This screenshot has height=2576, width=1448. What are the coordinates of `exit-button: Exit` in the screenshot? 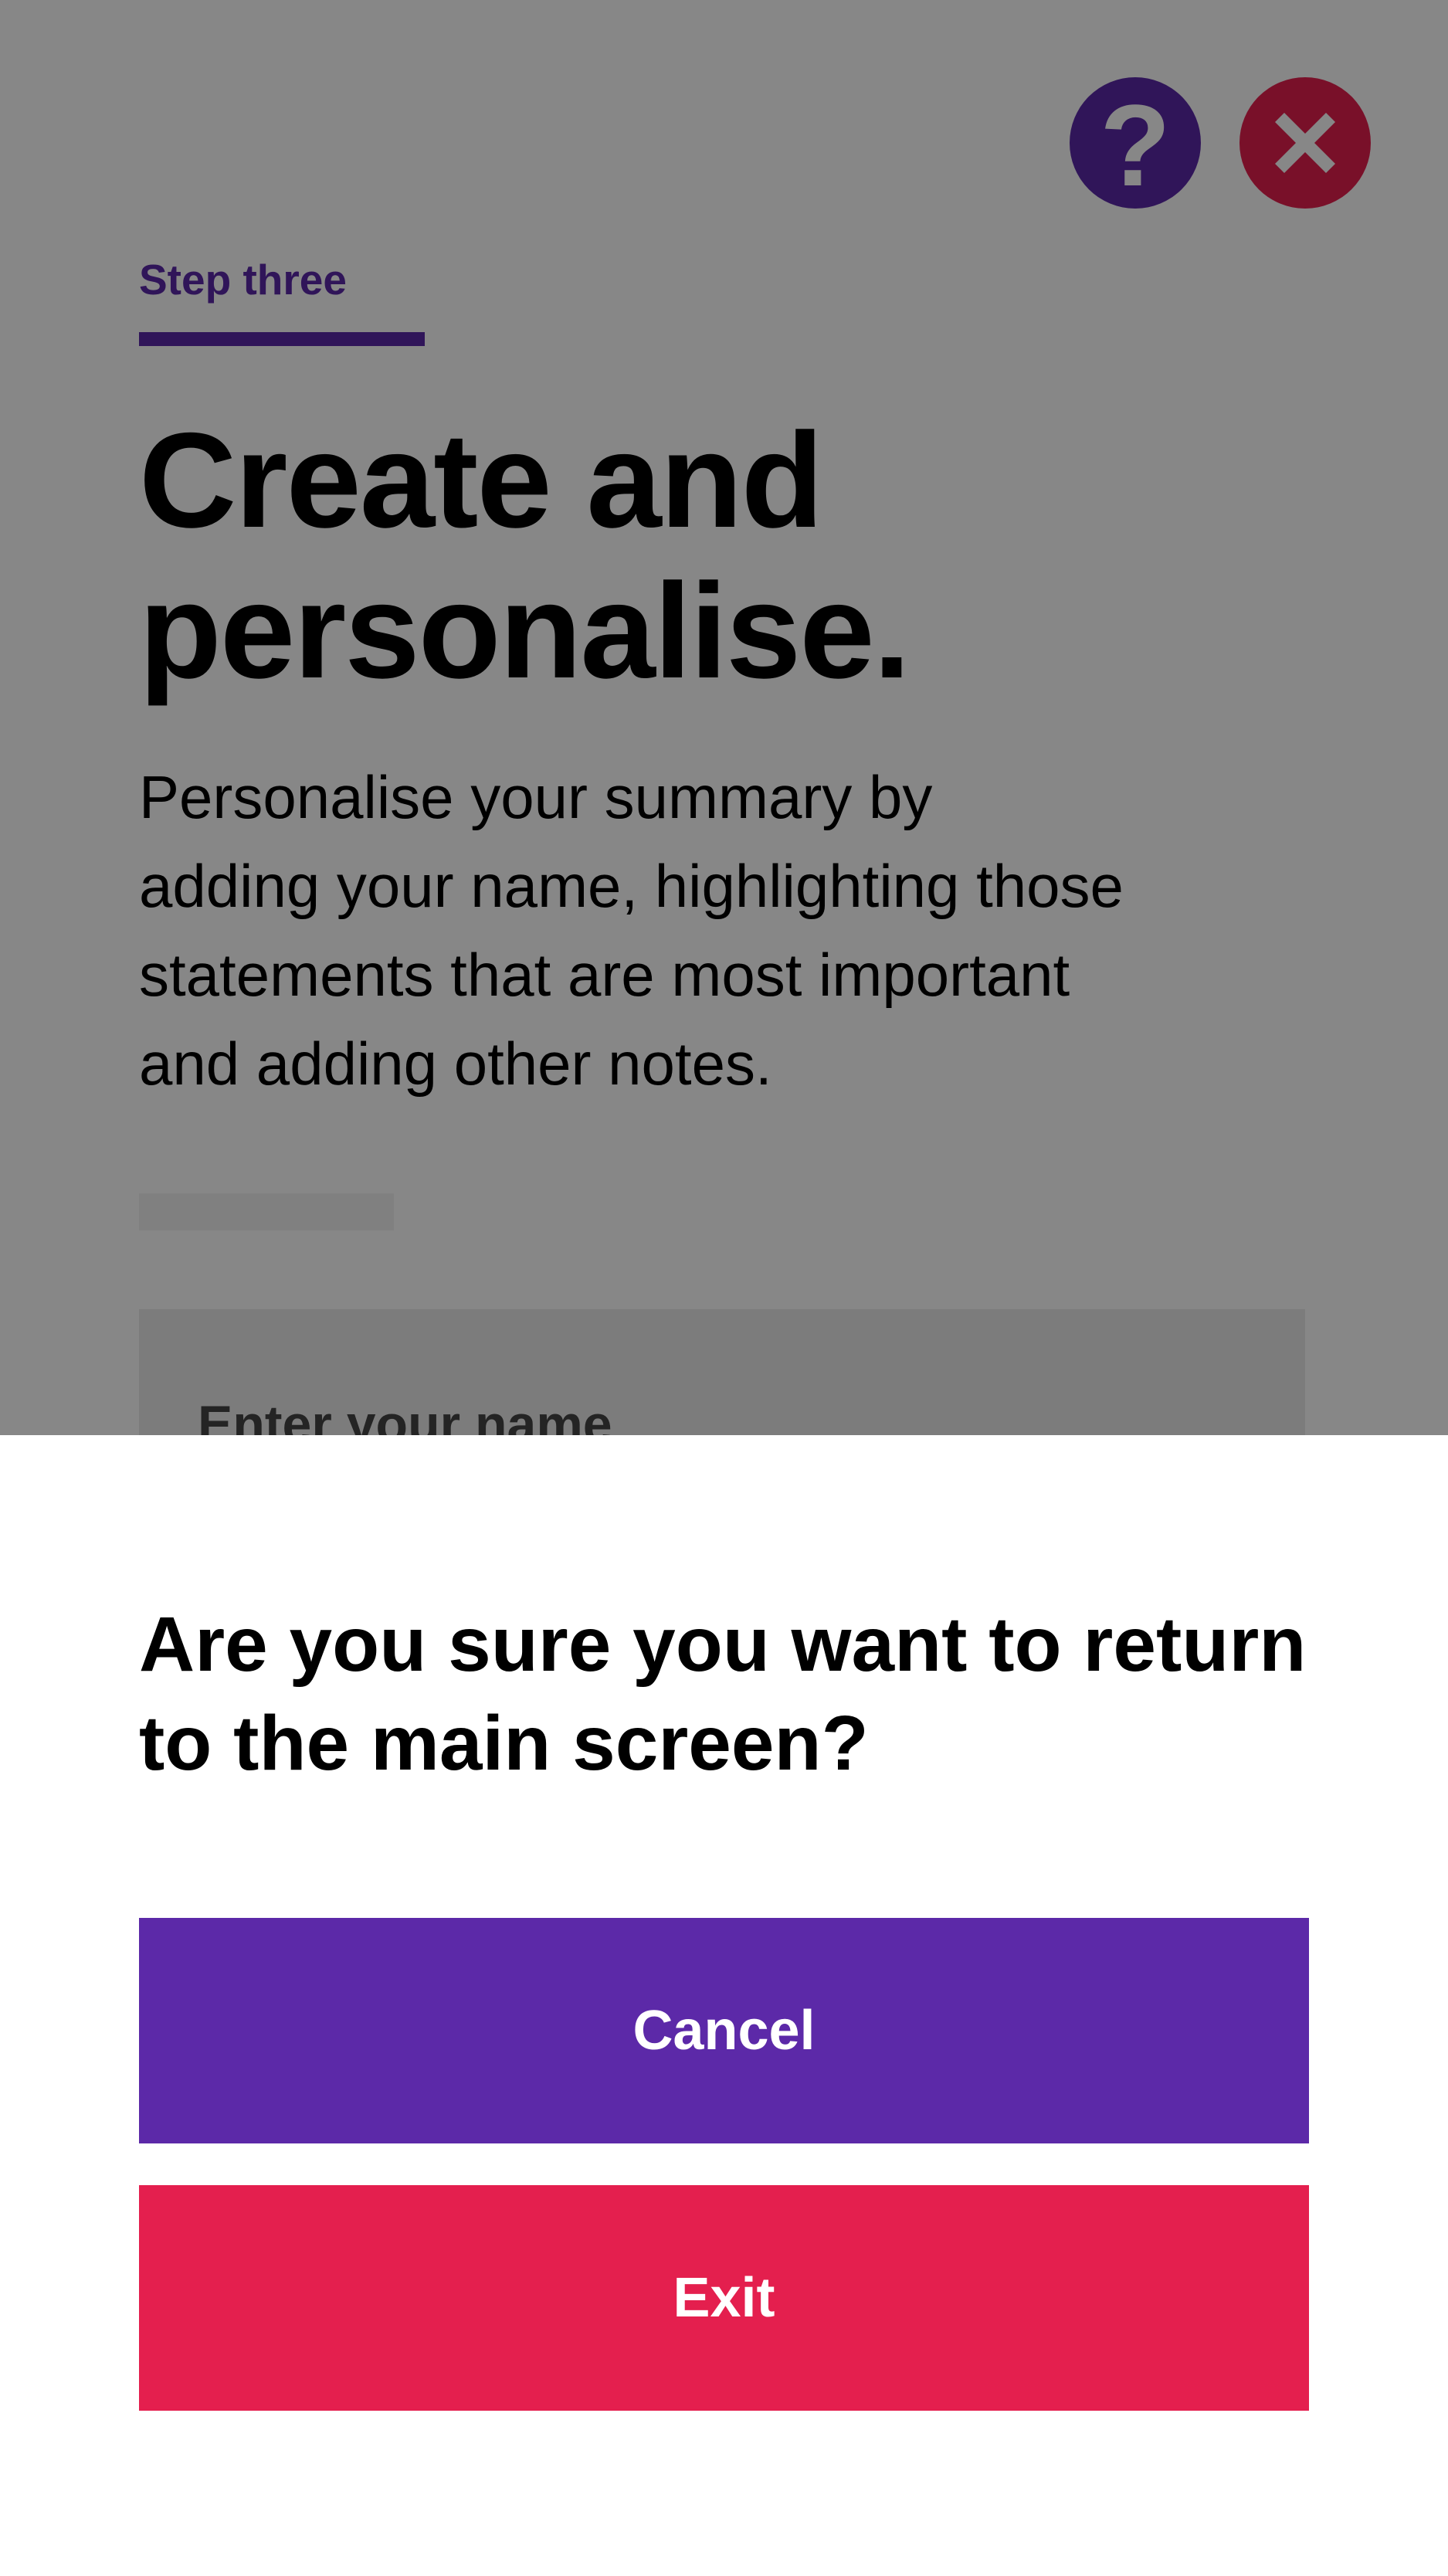 It's located at (724, 2298).